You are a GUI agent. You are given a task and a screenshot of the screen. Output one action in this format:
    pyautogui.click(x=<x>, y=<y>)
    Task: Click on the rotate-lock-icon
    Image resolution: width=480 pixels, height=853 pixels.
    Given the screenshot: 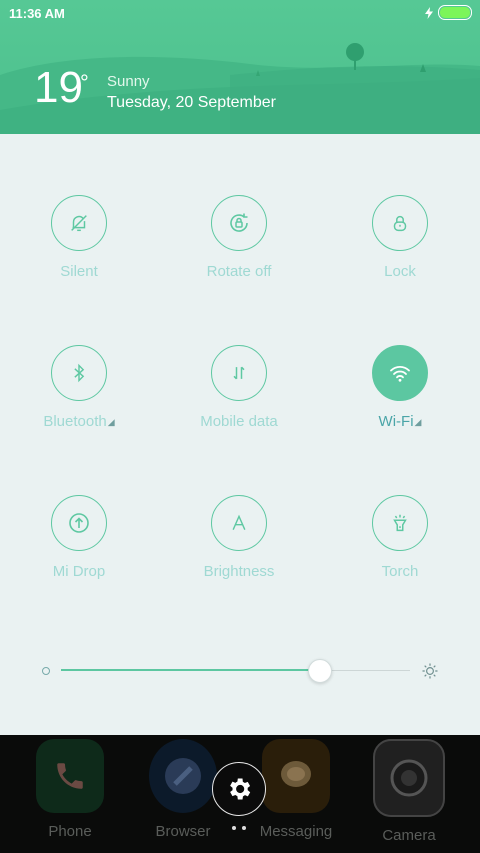 What is the action you would take?
    pyautogui.click(x=239, y=222)
    